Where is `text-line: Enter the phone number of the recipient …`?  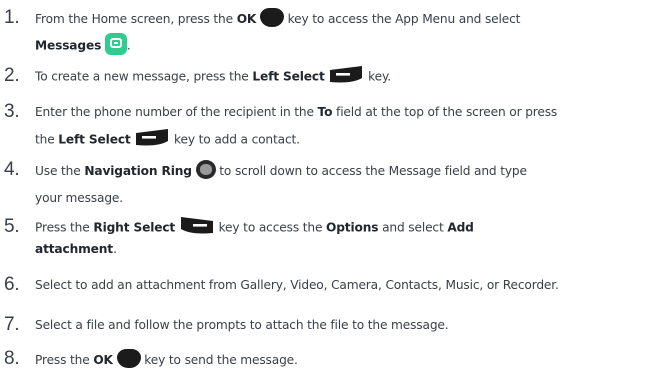
text-line: Enter the phone number of the recipient … is located at coordinates (350, 112).